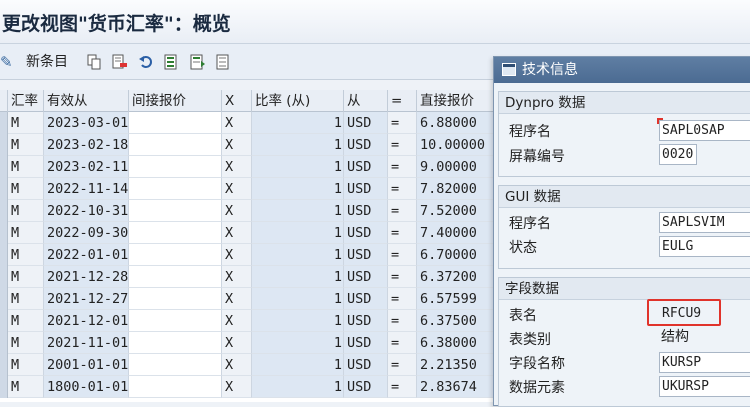 The width and height of the screenshot is (750, 407). What do you see at coordinates (86, 211) in the screenshot?
I see `valid-from-cell: 2022-10-31` at bounding box center [86, 211].